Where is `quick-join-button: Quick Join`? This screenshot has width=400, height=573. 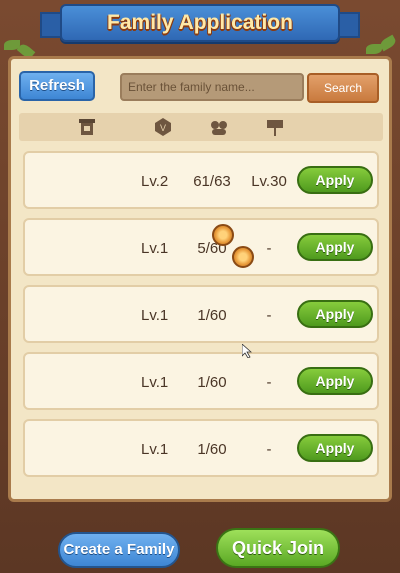
quick-join-button: Quick Join is located at coordinates (278, 548).